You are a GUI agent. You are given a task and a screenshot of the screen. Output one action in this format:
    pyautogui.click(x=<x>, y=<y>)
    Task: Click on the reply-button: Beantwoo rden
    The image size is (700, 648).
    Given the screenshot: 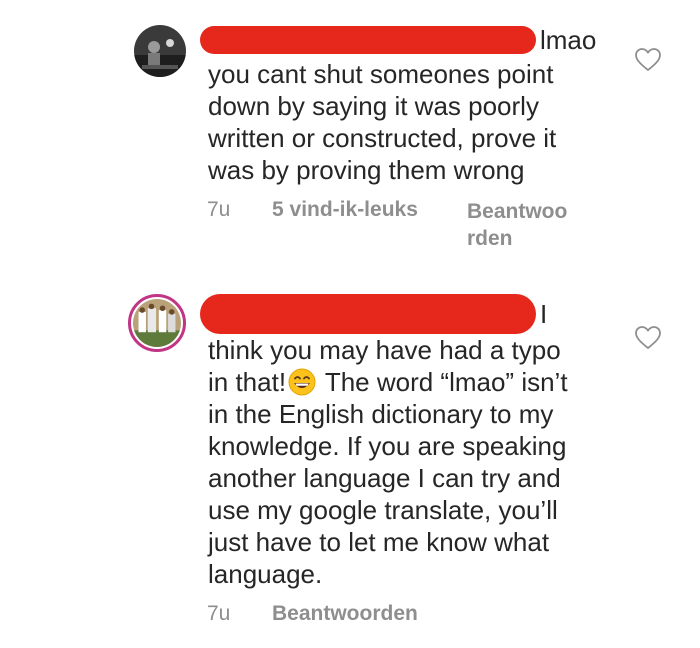 What is the action you would take?
    pyautogui.click(x=517, y=225)
    